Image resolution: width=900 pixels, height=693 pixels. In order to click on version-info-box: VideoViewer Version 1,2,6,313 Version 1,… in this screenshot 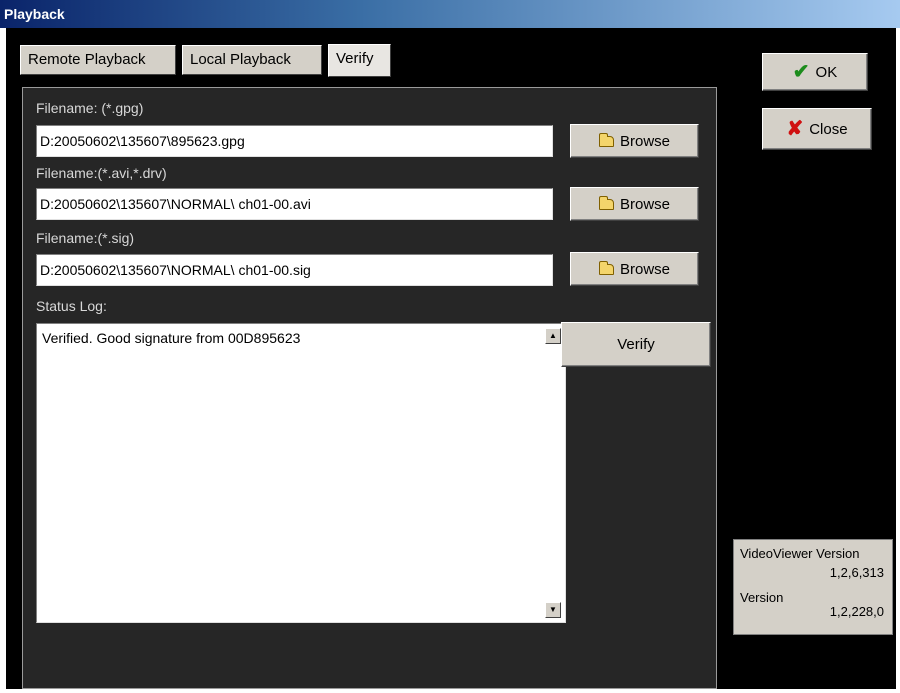, I will do `click(813, 587)`.